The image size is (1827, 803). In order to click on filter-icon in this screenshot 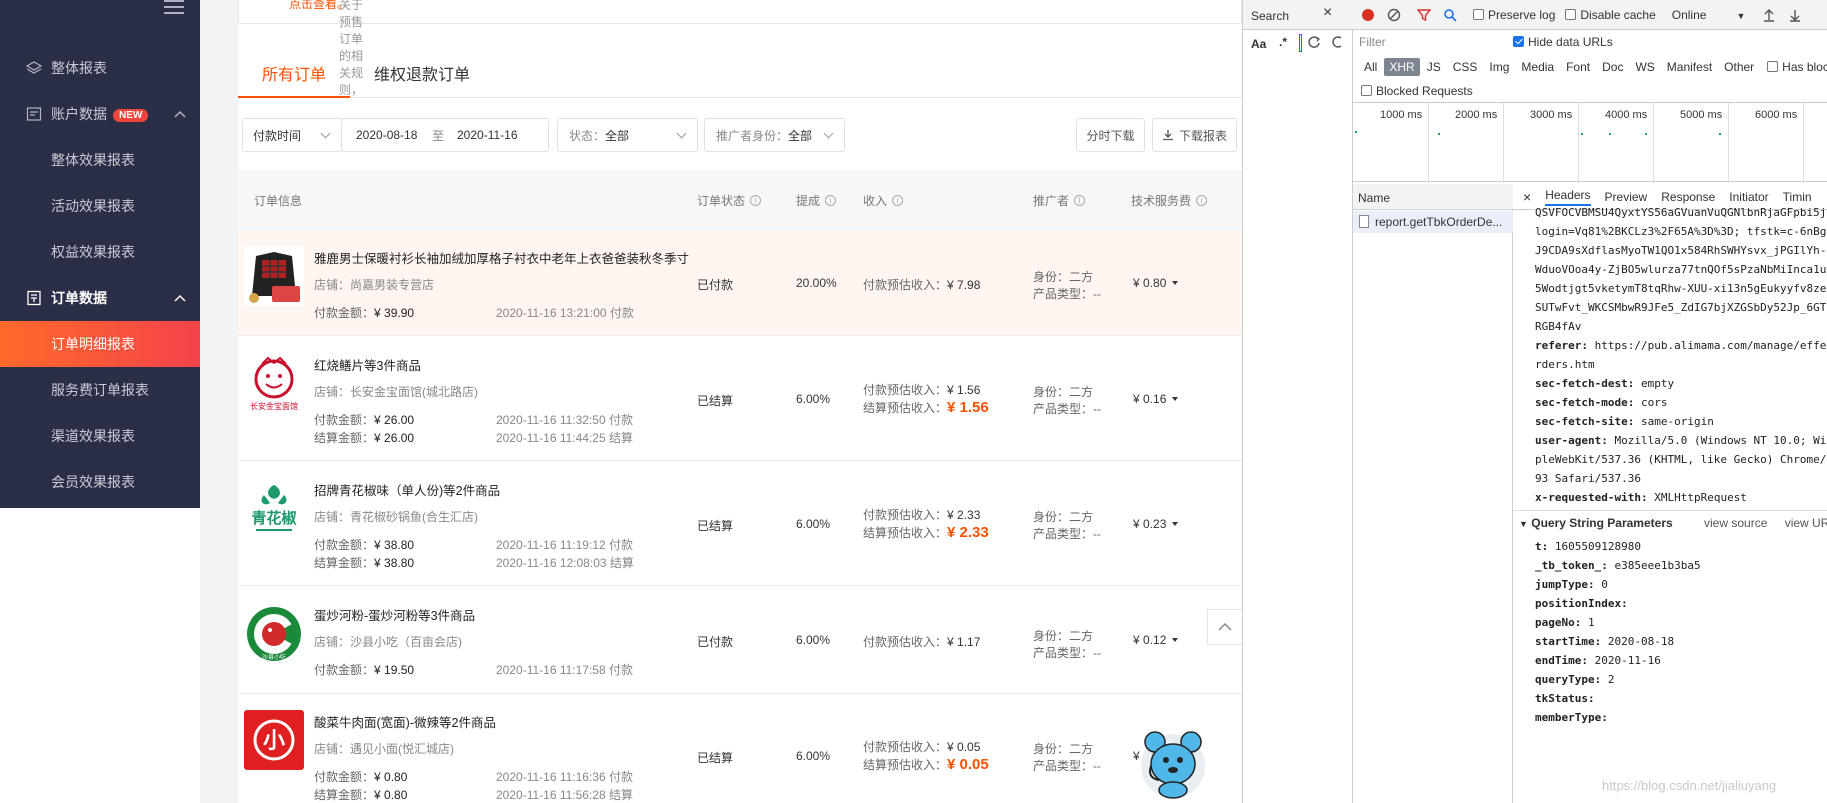, I will do `click(1424, 15)`.